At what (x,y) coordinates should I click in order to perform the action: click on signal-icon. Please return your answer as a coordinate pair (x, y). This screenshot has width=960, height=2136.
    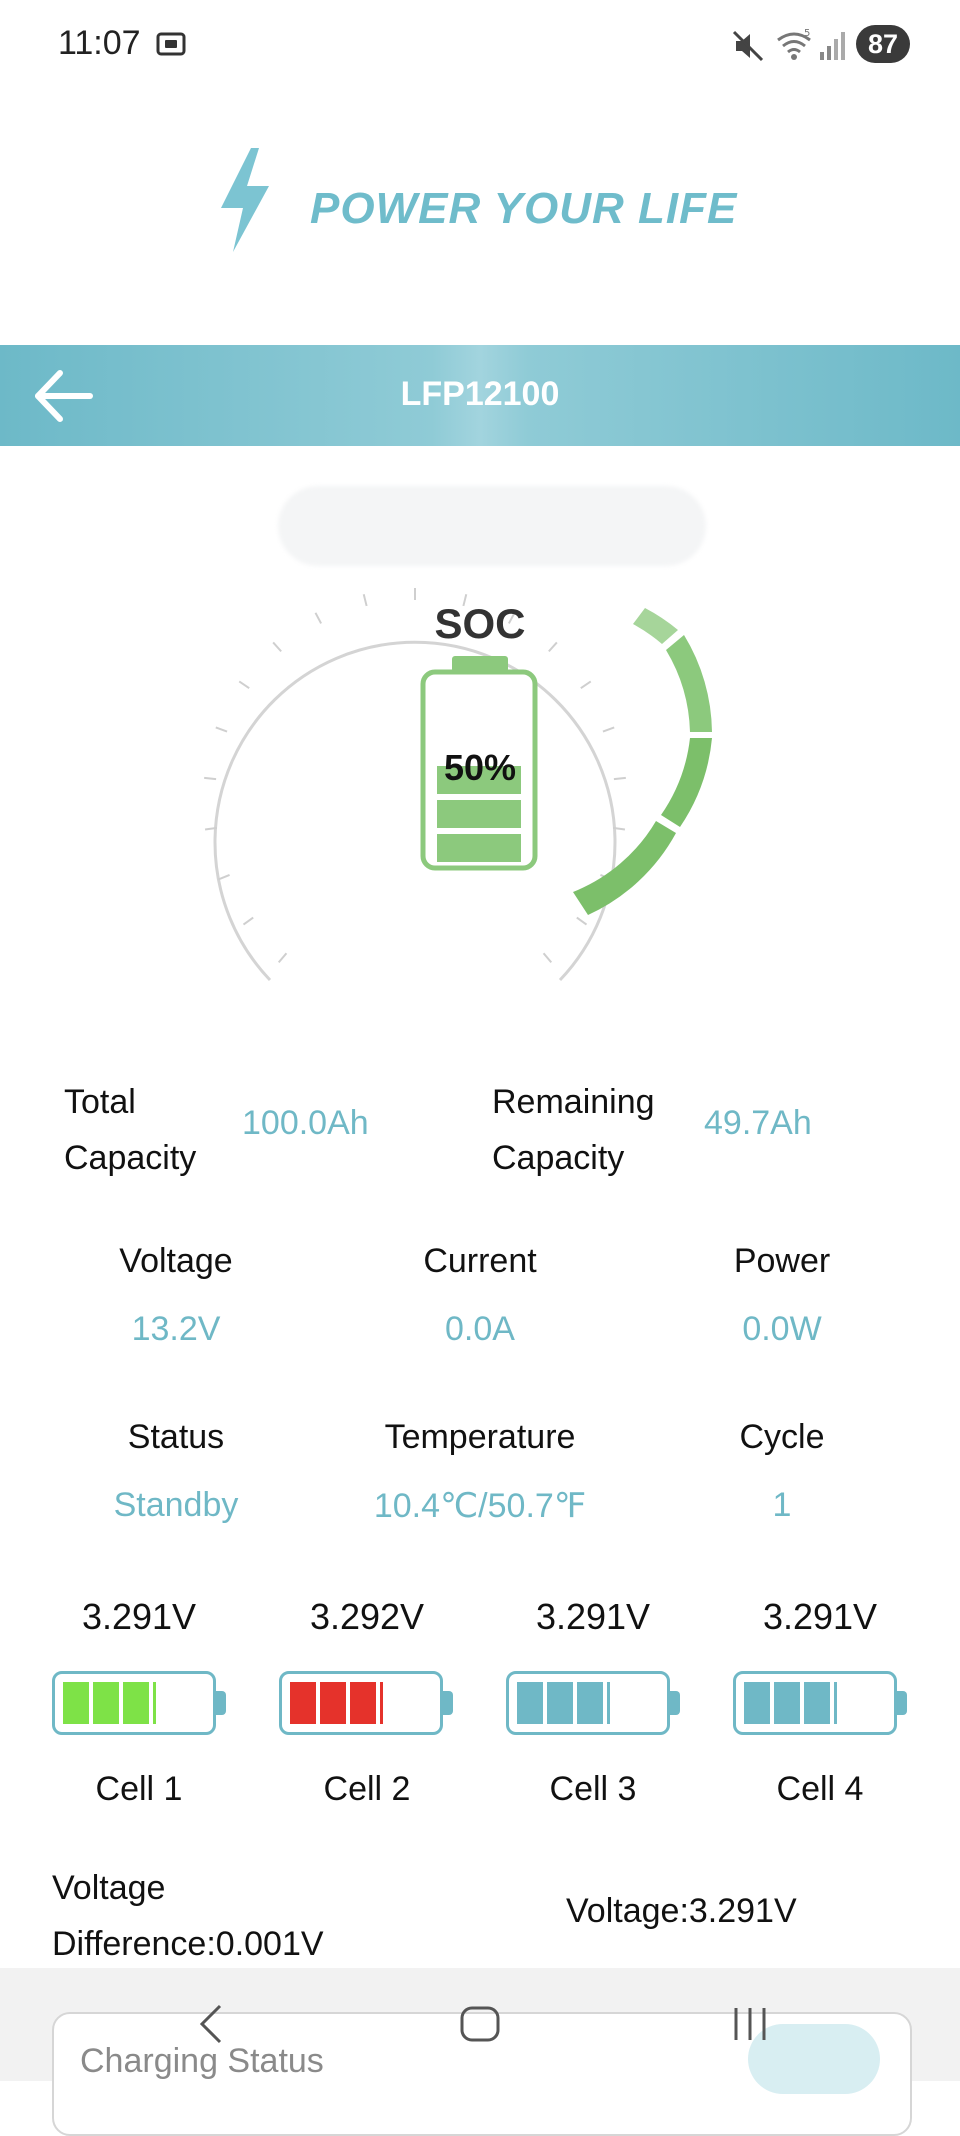
    Looking at the image, I should click on (832, 46).